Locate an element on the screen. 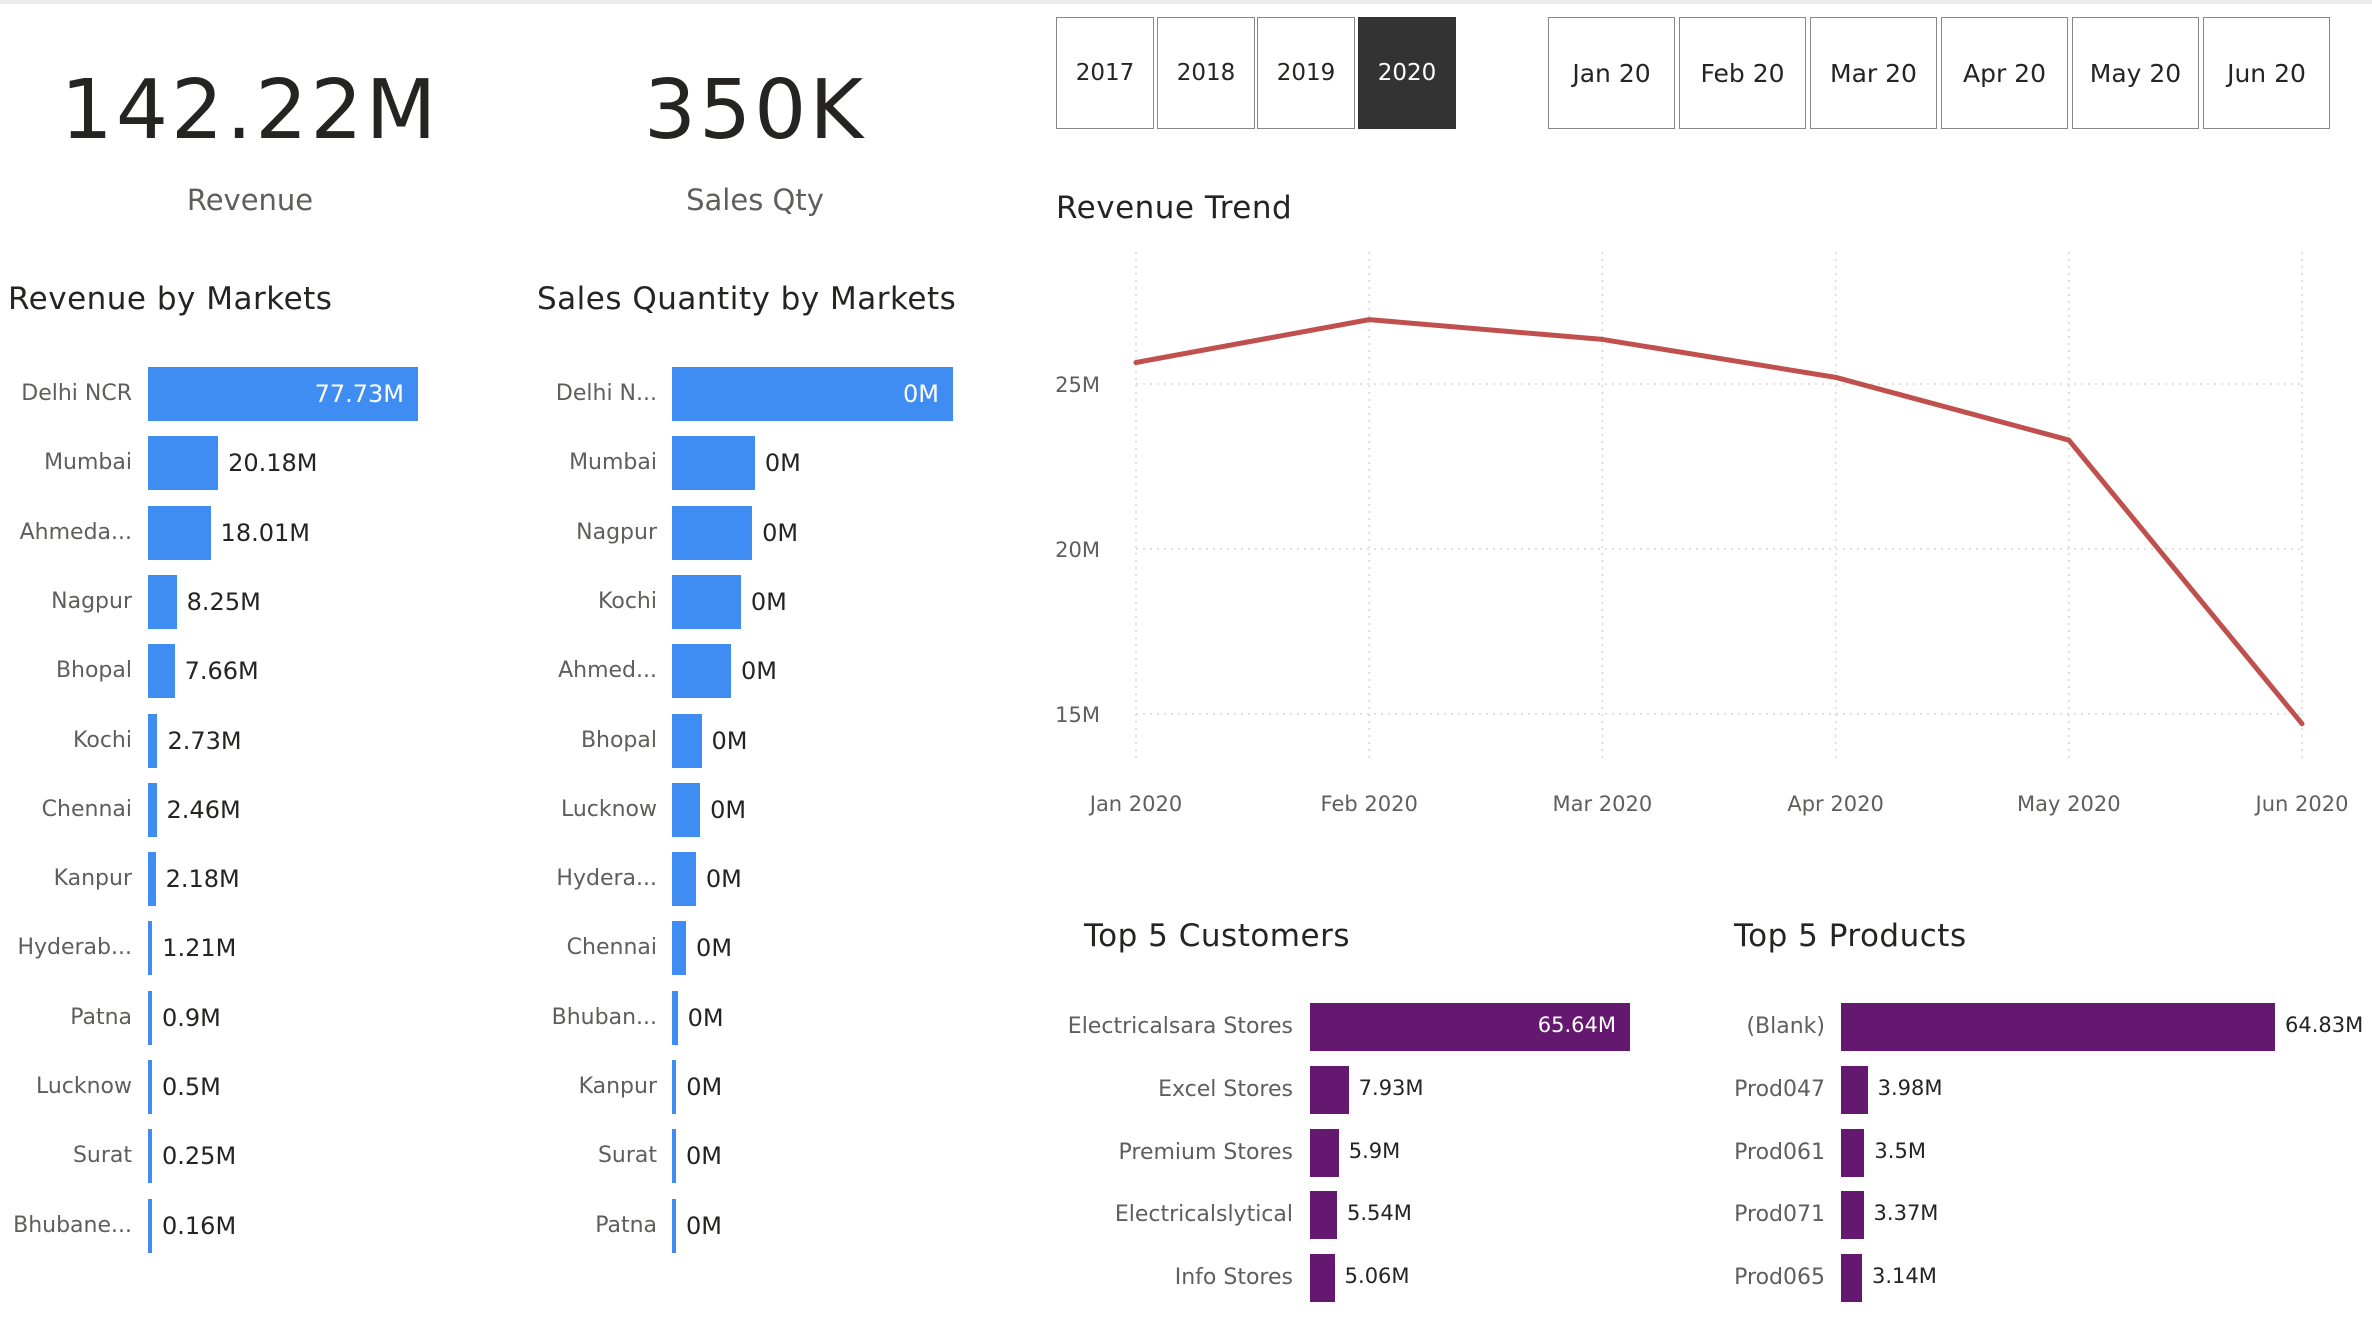 Image resolution: width=2372 pixels, height=1328 pixels. revenue-kpi-value: 142.22M is located at coordinates (250, 110).